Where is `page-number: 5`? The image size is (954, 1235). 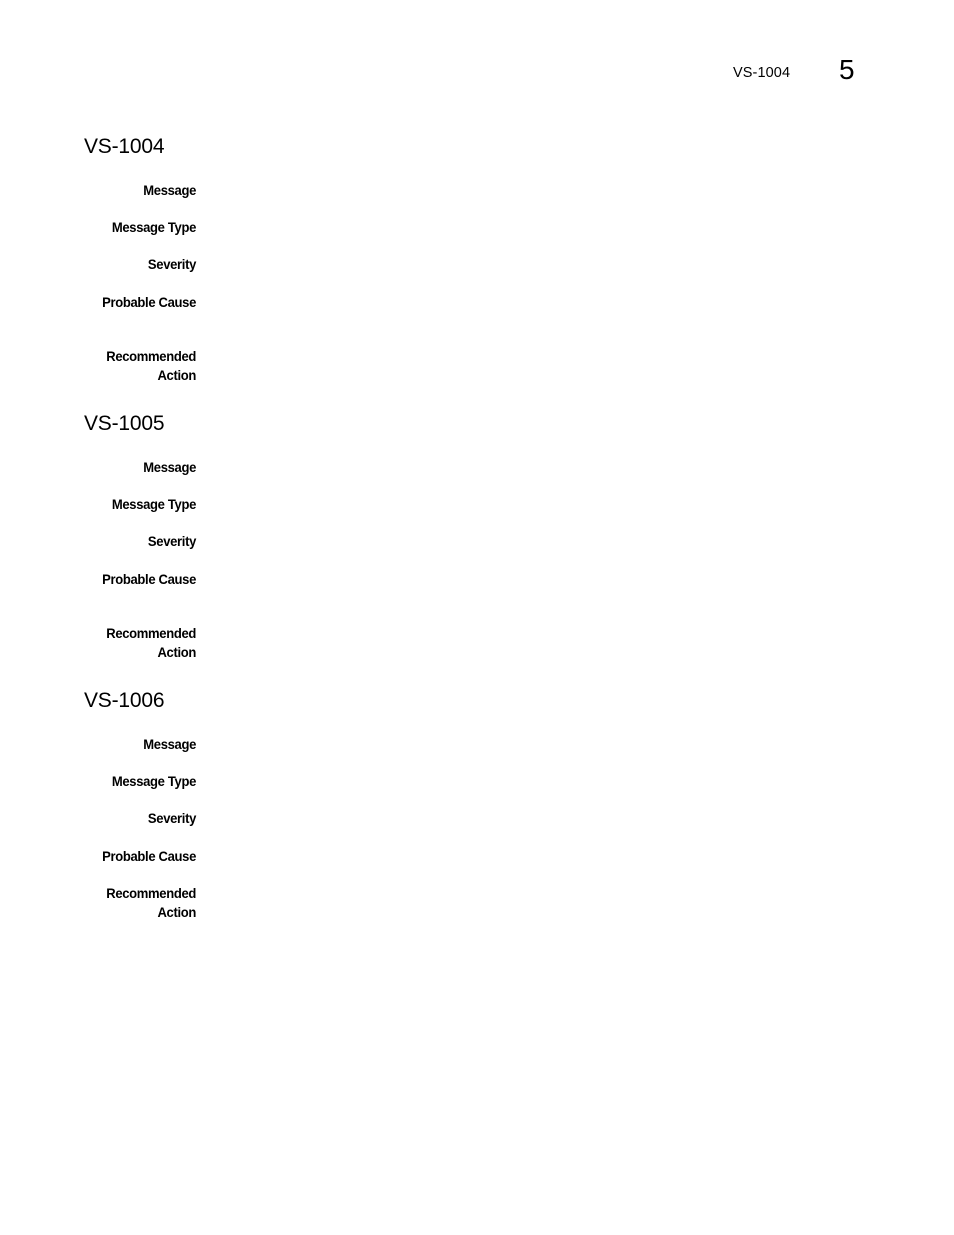
page-number: 5 is located at coordinates (847, 69).